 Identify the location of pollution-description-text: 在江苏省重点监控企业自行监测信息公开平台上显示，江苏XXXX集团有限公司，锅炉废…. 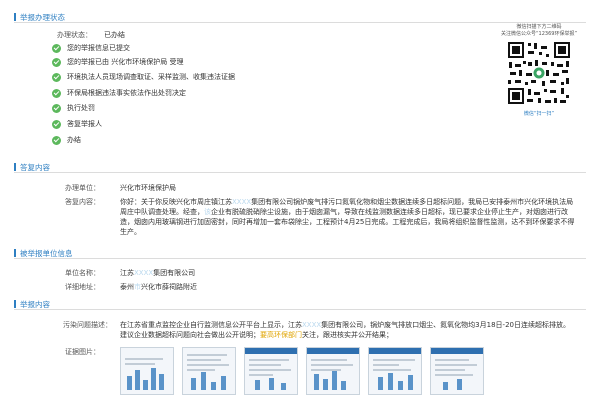
(345, 330).